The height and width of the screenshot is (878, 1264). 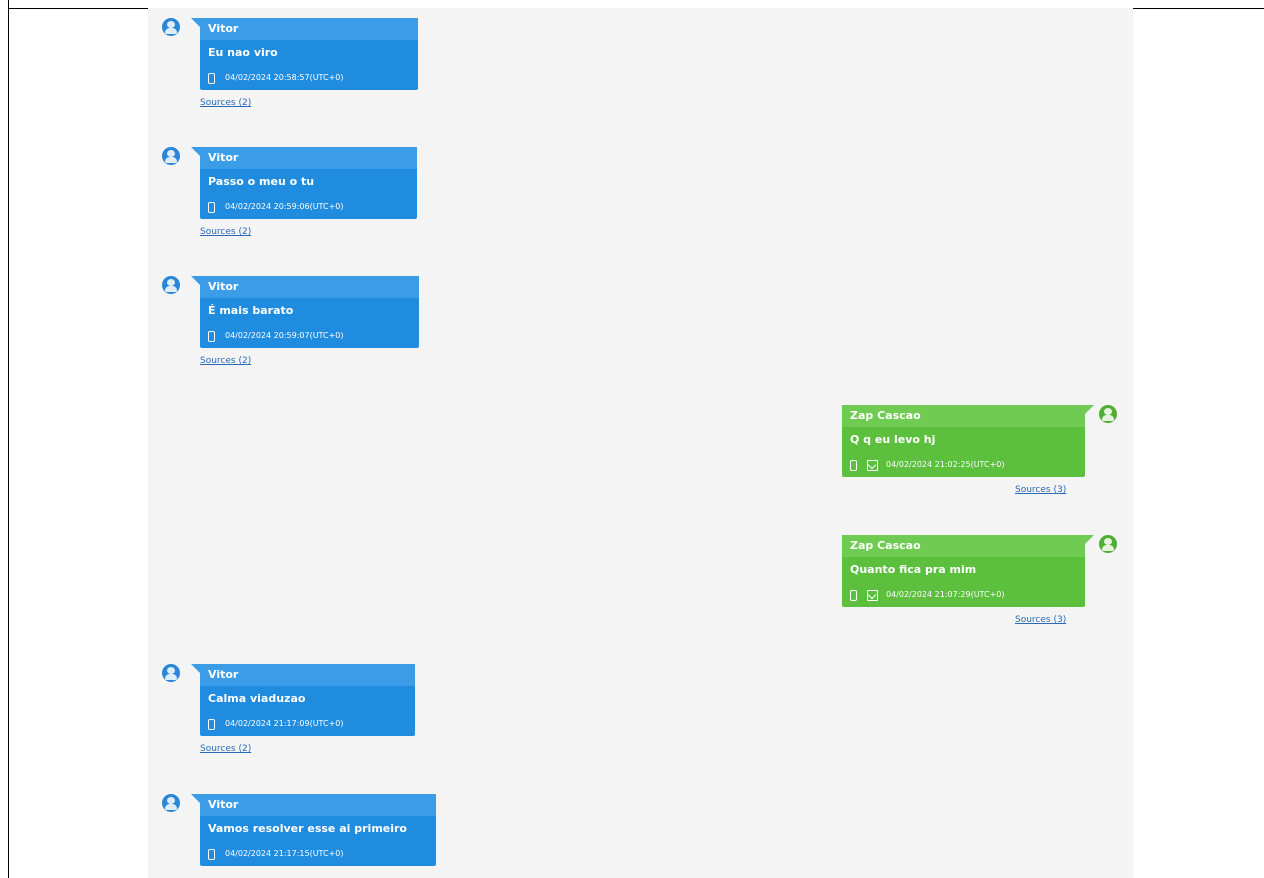 What do you see at coordinates (284, 206) in the screenshot?
I see `message-timestamp: 04/02/2024 20:59:06(UTC+0)` at bounding box center [284, 206].